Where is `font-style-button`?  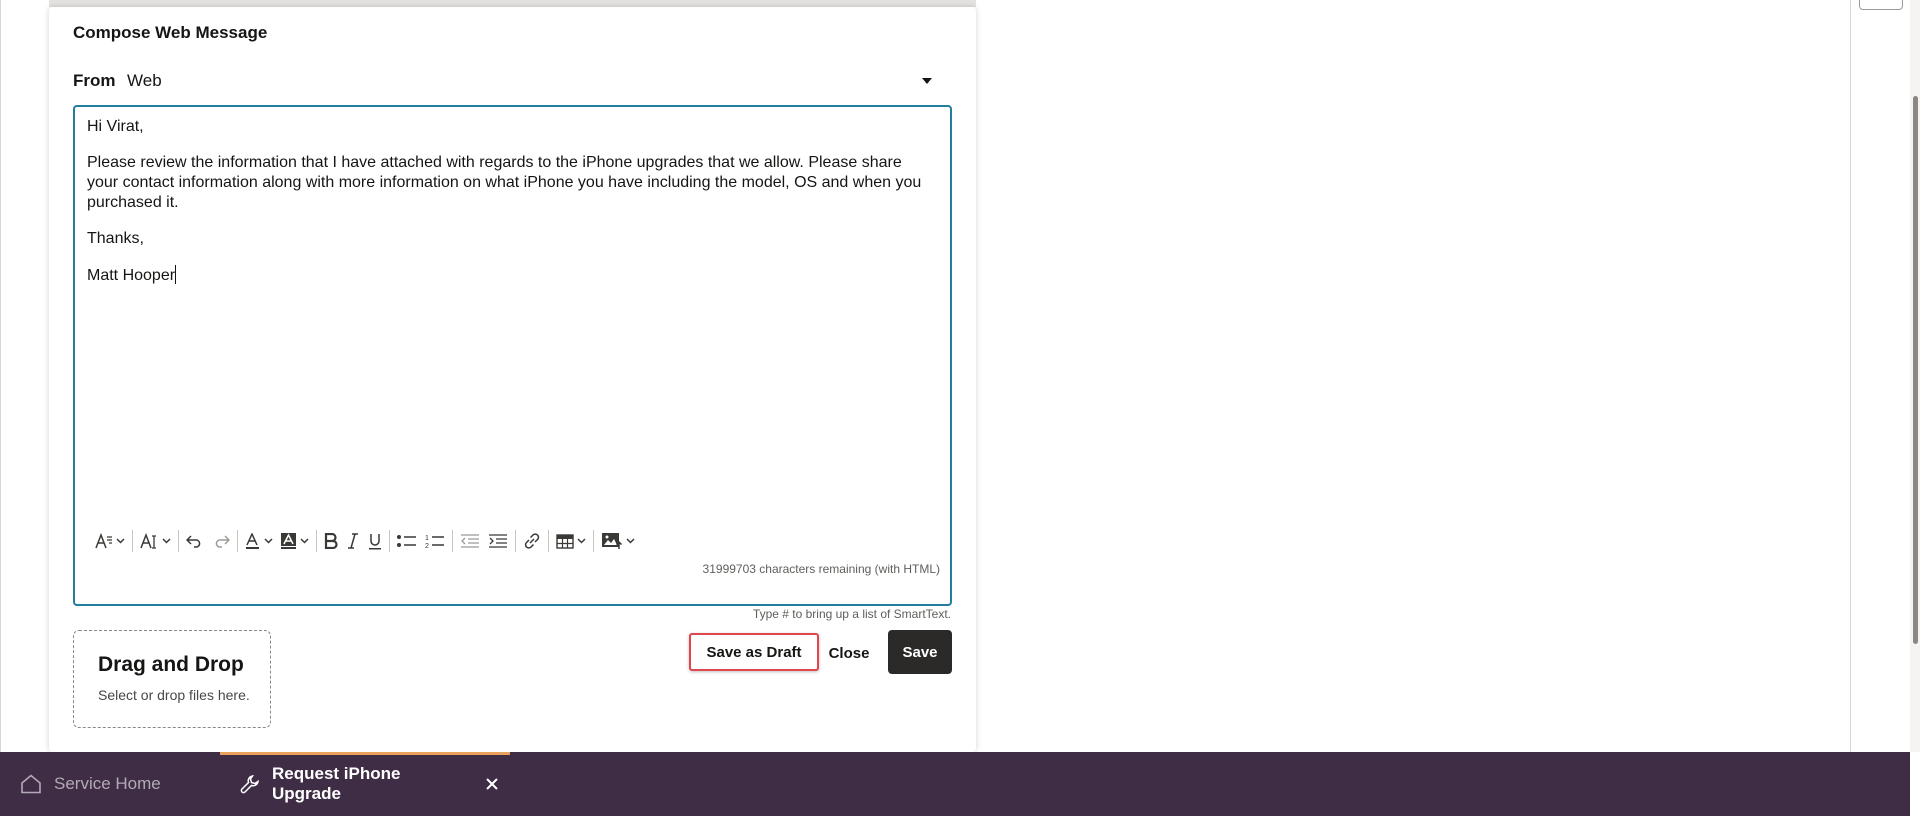 font-style-button is located at coordinates (110, 541).